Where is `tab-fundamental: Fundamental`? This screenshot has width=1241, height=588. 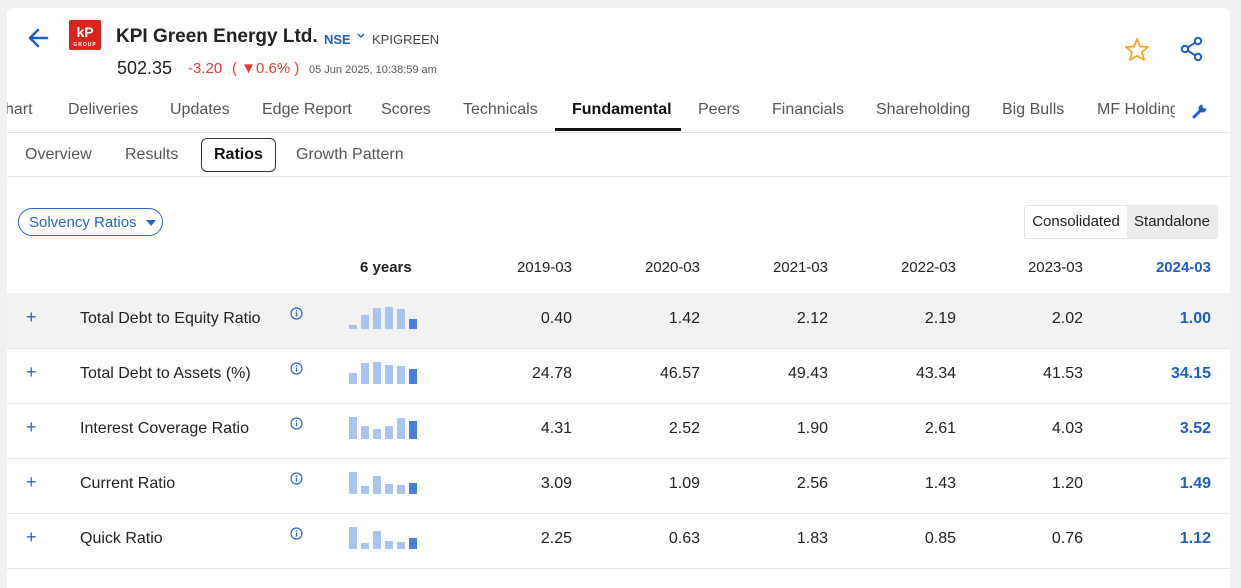
tab-fundamental: Fundamental is located at coordinates (622, 110).